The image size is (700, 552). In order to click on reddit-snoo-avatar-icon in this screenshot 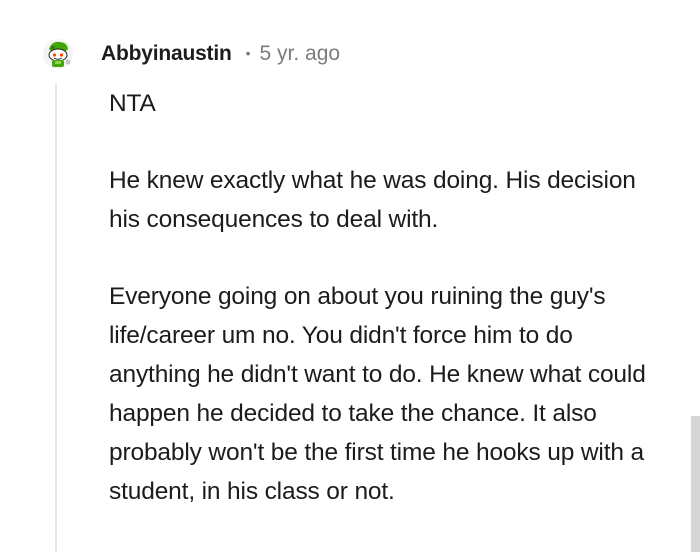, I will do `click(58, 54)`.